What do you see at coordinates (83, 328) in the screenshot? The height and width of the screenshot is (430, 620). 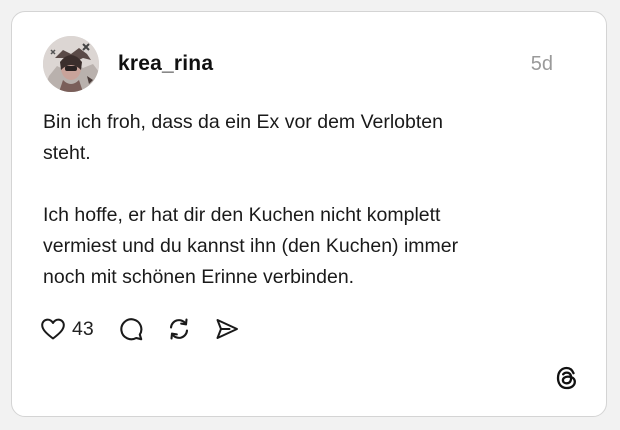 I see `like-count: 43` at bounding box center [83, 328].